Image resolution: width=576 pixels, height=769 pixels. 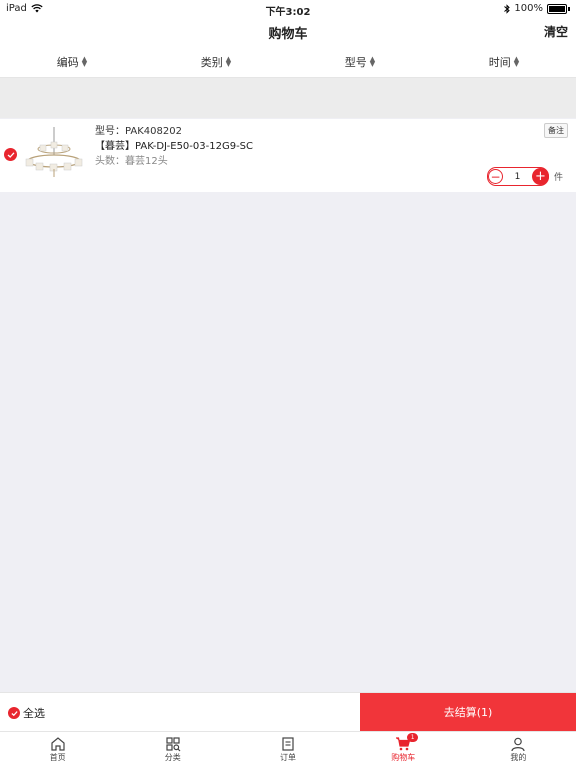 What do you see at coordinates (54, 154) in the screenshot?
I see `product-image` at bounding box center [54, 154].